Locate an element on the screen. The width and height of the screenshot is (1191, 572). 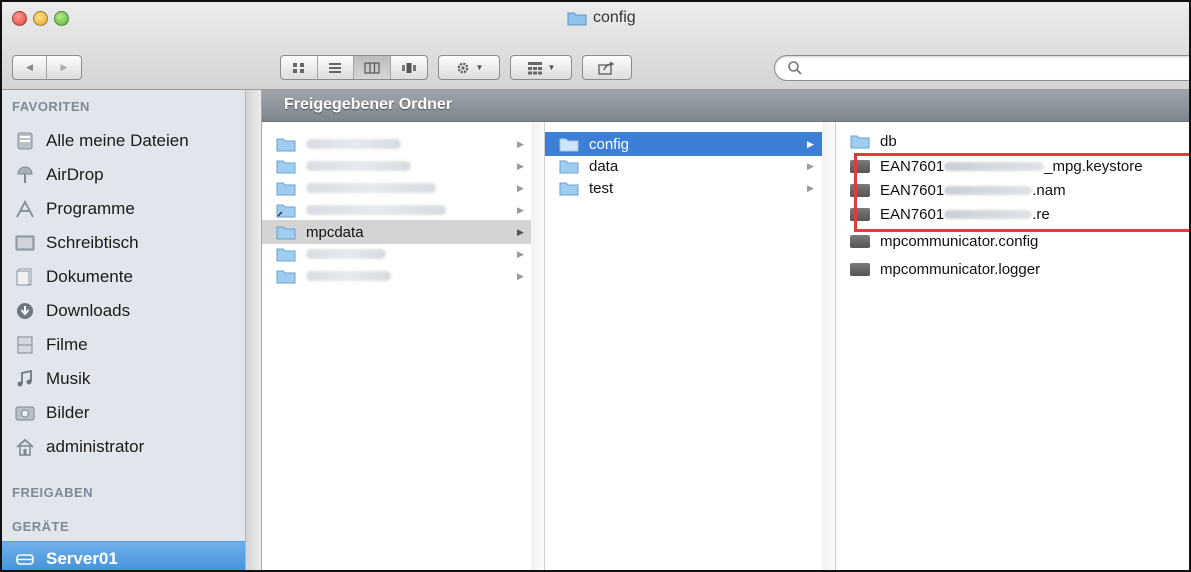
sidebar-item-documents: Dokumente is located at coordinates (123, 277).